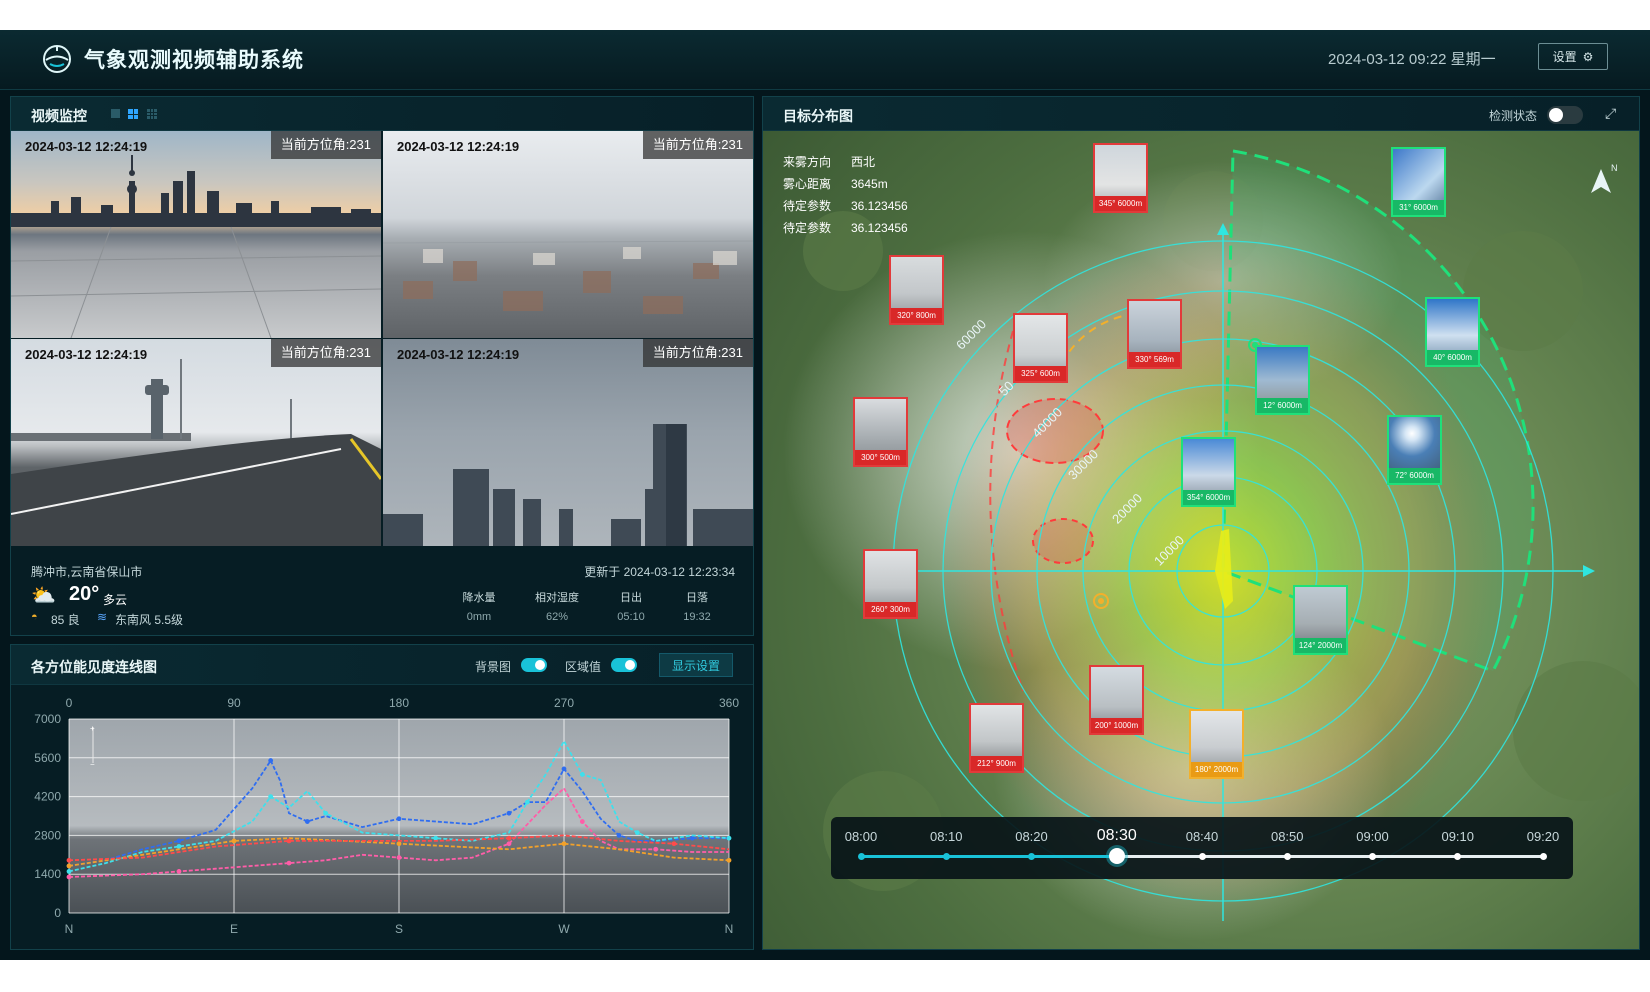 This screenshot has height=992, width=1650. What do you see at coordinates (1604, 178) in the screenshot?
I see `north-arrow-icon: N` at bounding box center [1604, 178].